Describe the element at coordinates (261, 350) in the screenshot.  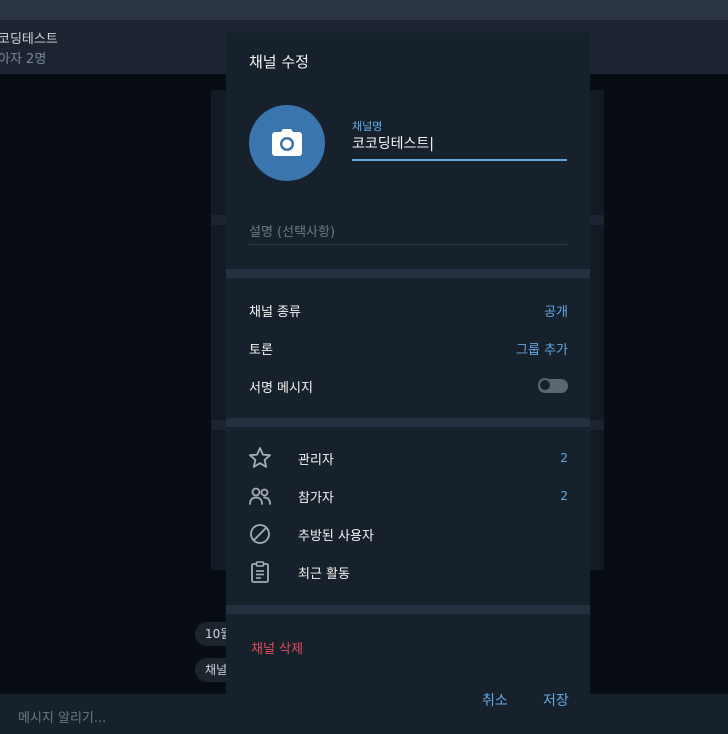
I see `discussion-label: 토론` at that location.